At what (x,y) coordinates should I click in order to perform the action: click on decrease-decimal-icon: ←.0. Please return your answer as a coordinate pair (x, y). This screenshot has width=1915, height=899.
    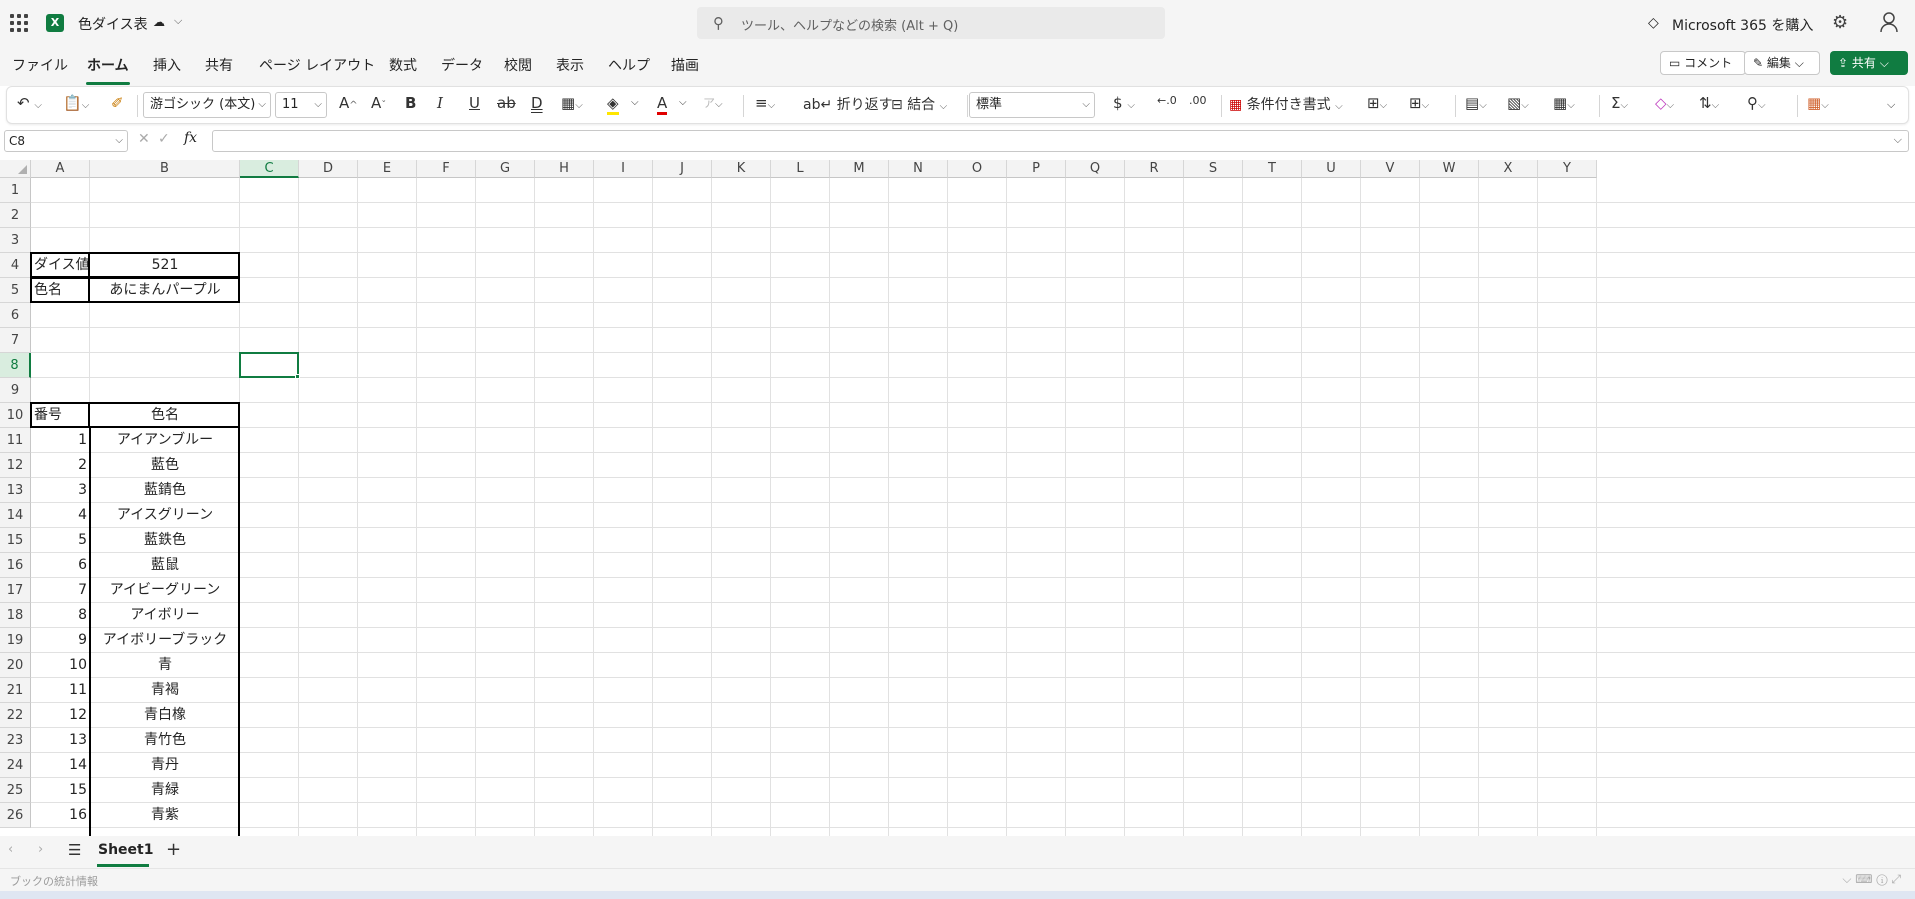
    Looking at the image, I should click on (1167, 100).